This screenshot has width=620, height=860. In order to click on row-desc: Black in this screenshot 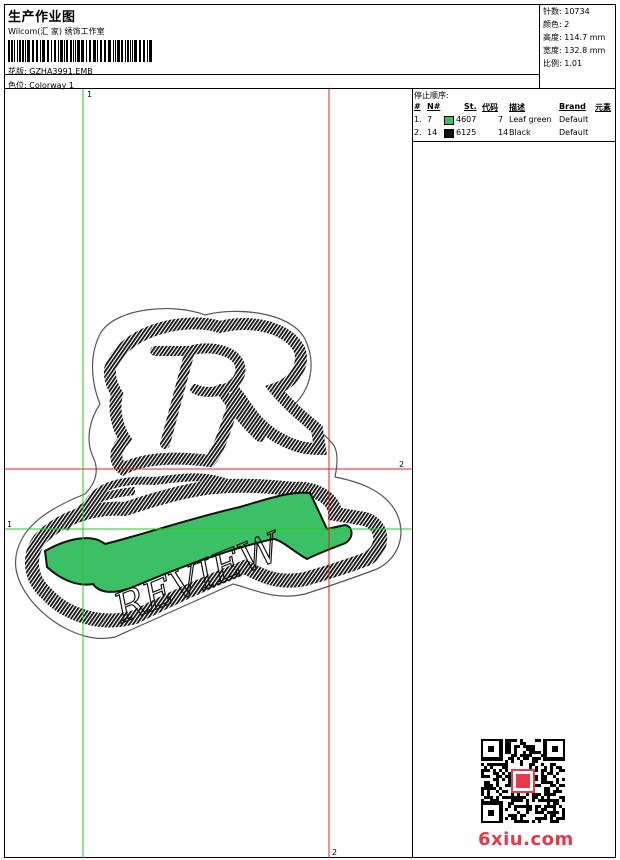, I will do `click(520, 132)`.